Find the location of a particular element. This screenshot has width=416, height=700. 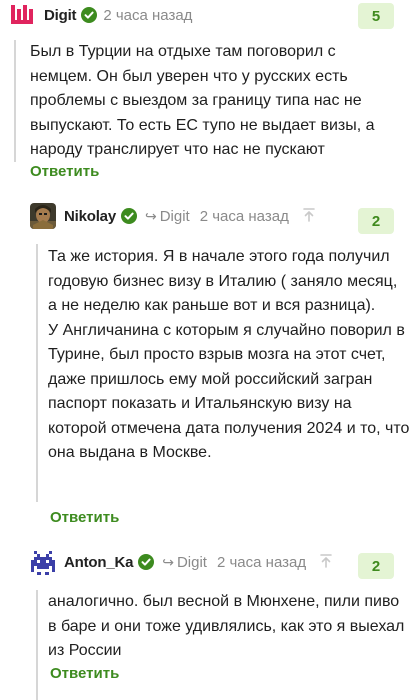

avatar-digit is located at coordinates (23, 15).